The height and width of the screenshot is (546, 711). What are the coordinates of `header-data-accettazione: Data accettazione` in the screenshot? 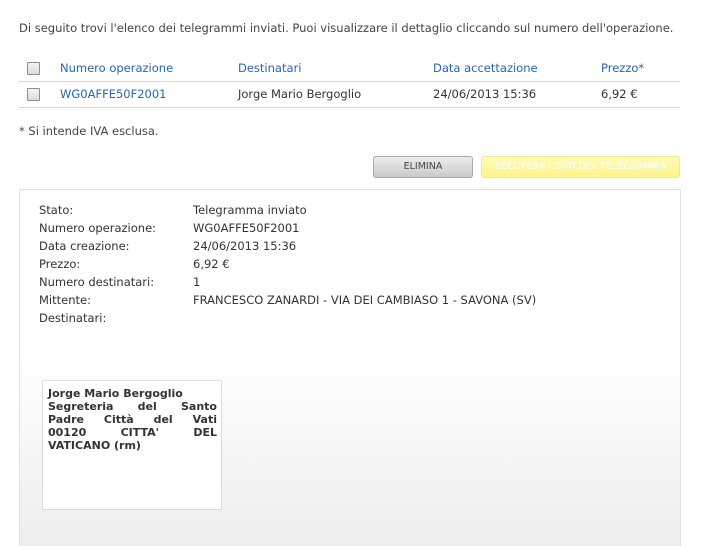 It's located at (511, 68).